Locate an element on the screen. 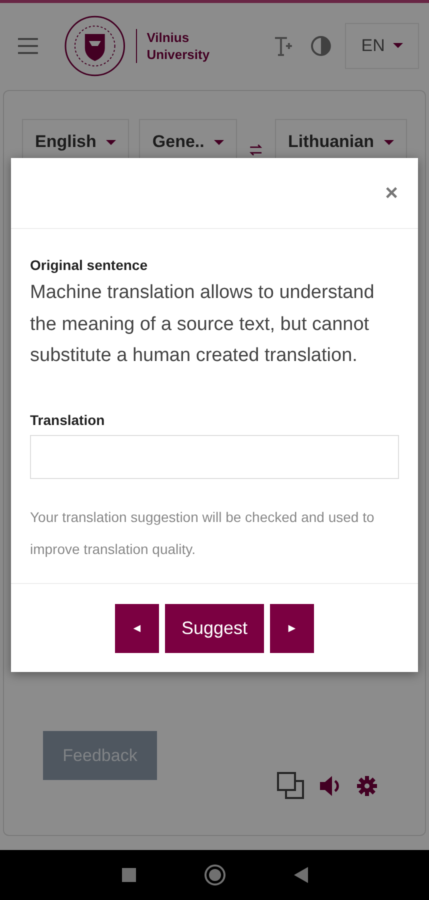 The image size is (429, 900). translation-input is located at coordinates (214, 456).